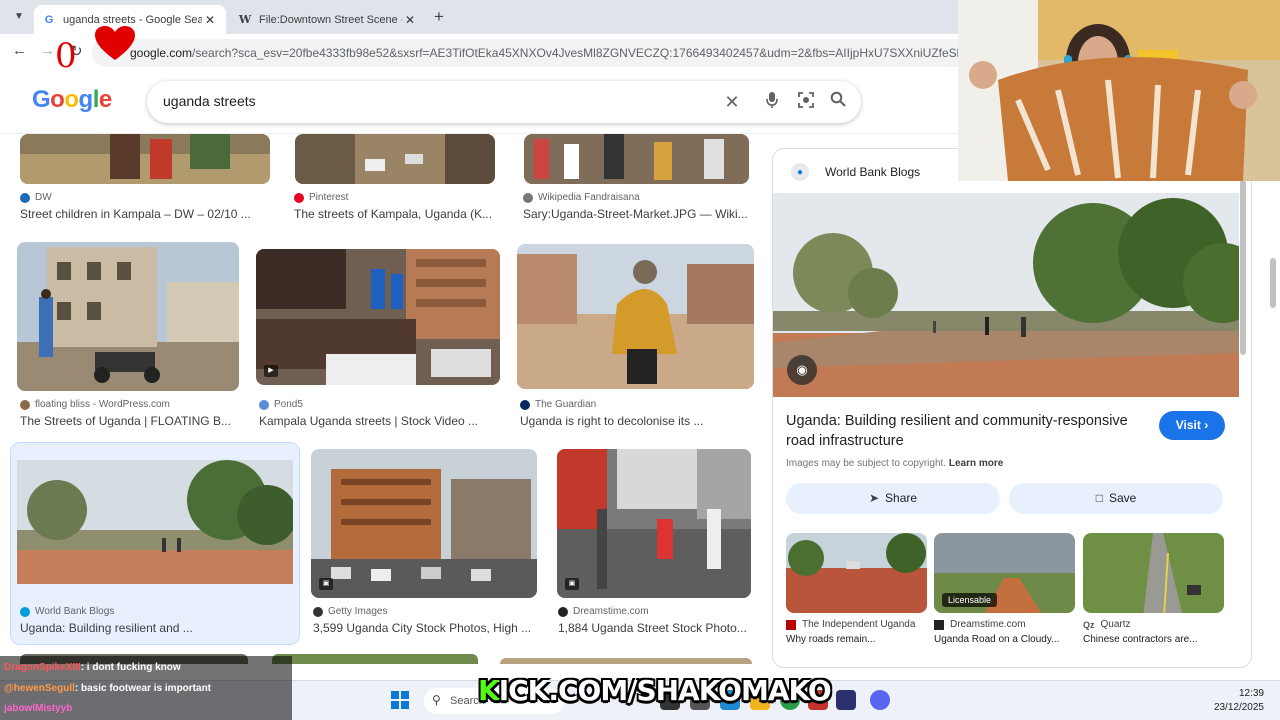 This screenshot has width=1280, height=720. What do you see at coordinates (893, 498) in the screenshot?
I see `share-button: ➤ Share` at bounding box center [893, 498].